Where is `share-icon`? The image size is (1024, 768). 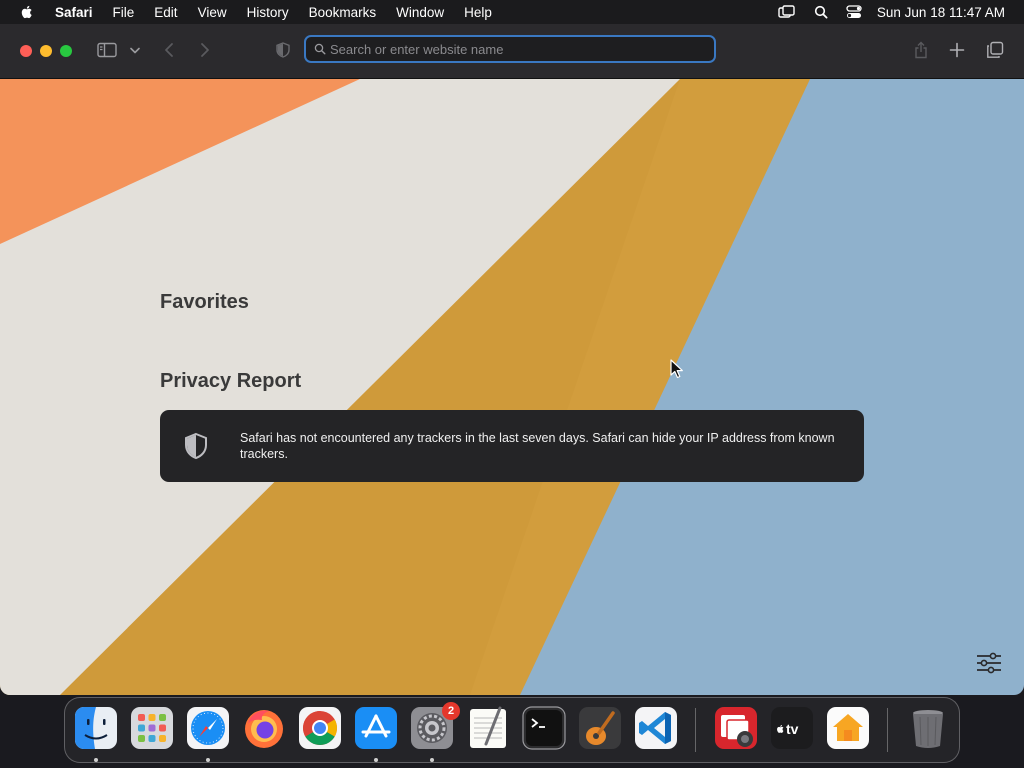 share-icon is located at coordinates (921, 50).